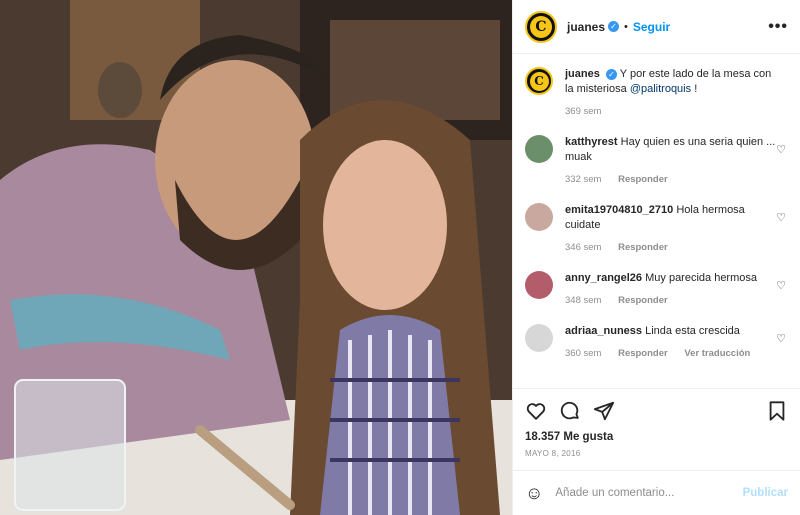  What do you see at coordinates (701, 278) in the screenshot?
I see `comment-body: Muy parecida hermosa` at bounding box center [701, 278].